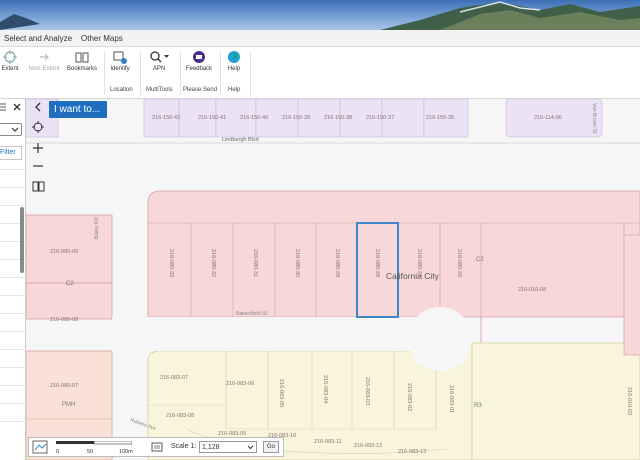 Image resolution: width=640 pixels, height=460 pixels. Describe the element at coordinates (44, 57) in the screenshot. I see `next-extent-icon` at that location.